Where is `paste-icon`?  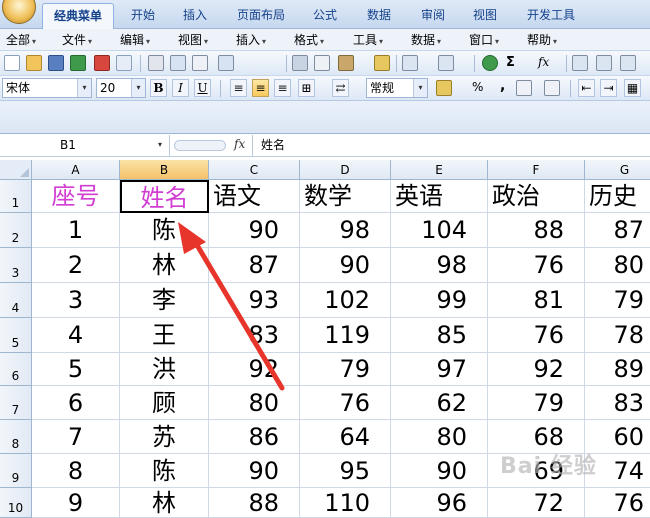 paste-icon is located at coordinates (346, 63).